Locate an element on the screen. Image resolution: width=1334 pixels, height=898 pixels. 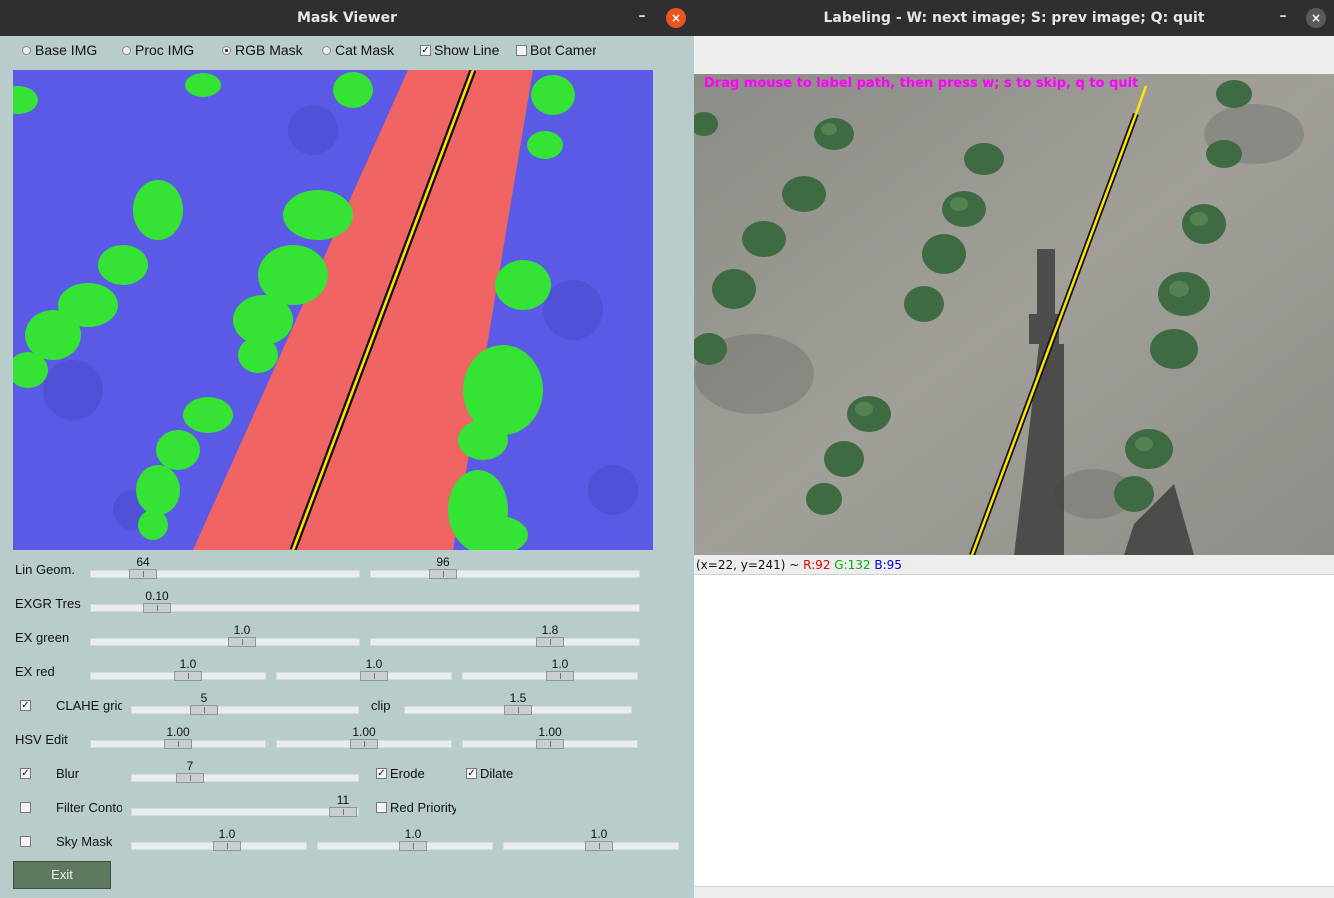
slider-sky-3: 1.0 is located at coordinates (591, 839).